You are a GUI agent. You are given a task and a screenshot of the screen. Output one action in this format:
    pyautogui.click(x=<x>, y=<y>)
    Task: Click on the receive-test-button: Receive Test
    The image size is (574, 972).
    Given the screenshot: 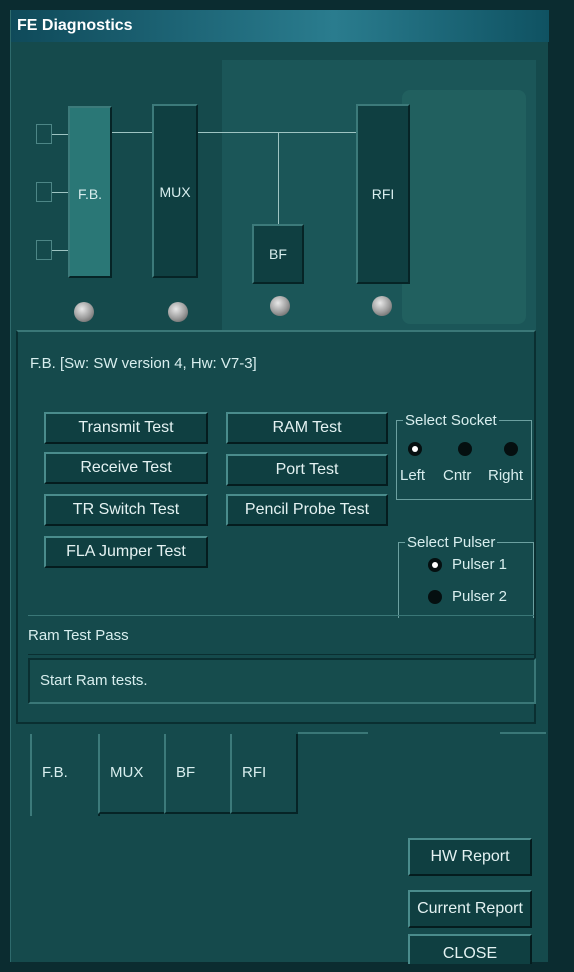 What is the action you would take?
    pyautogui.click(x=126, y=468)
    